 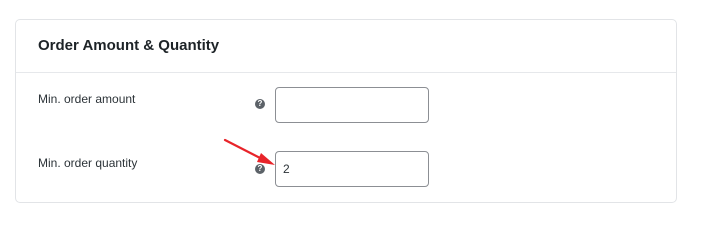 I want to click on min-order-amount-label: Min. order amount, so click(x=87, y=99).